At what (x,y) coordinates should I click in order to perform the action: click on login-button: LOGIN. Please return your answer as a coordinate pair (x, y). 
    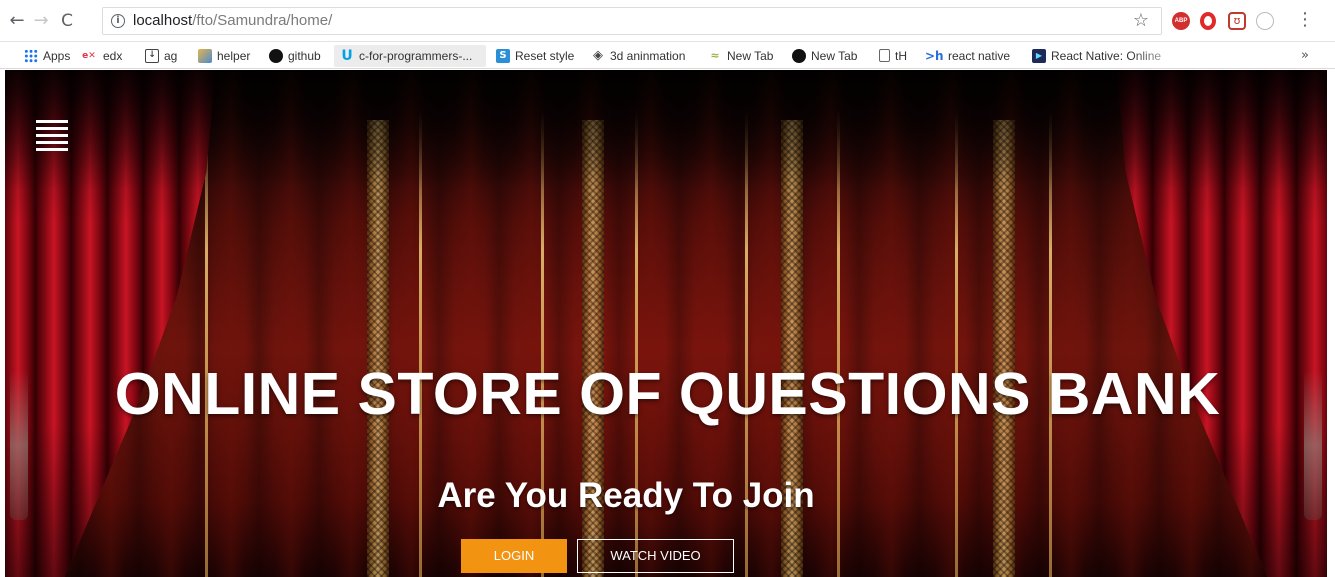
    Looking at the image, I should click on (514, 556).